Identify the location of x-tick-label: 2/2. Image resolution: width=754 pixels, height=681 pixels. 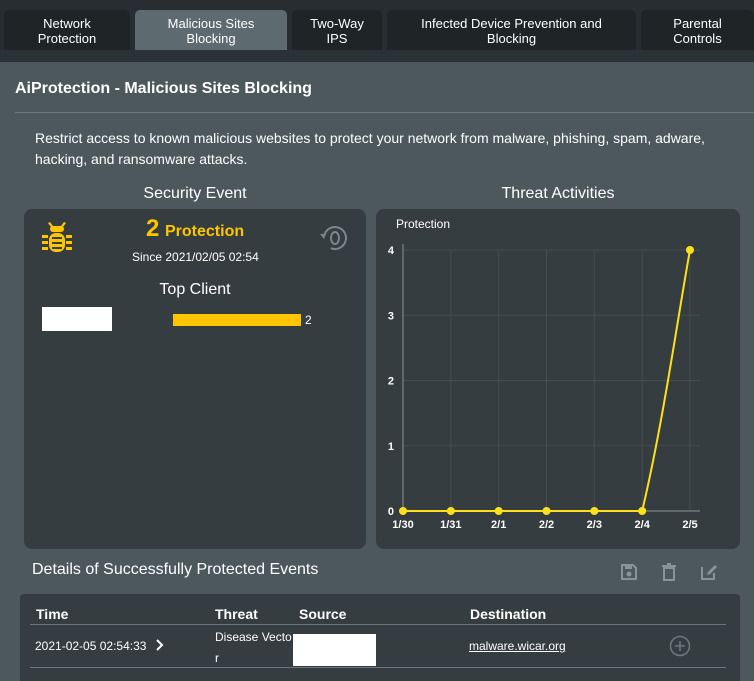
(546, 525).